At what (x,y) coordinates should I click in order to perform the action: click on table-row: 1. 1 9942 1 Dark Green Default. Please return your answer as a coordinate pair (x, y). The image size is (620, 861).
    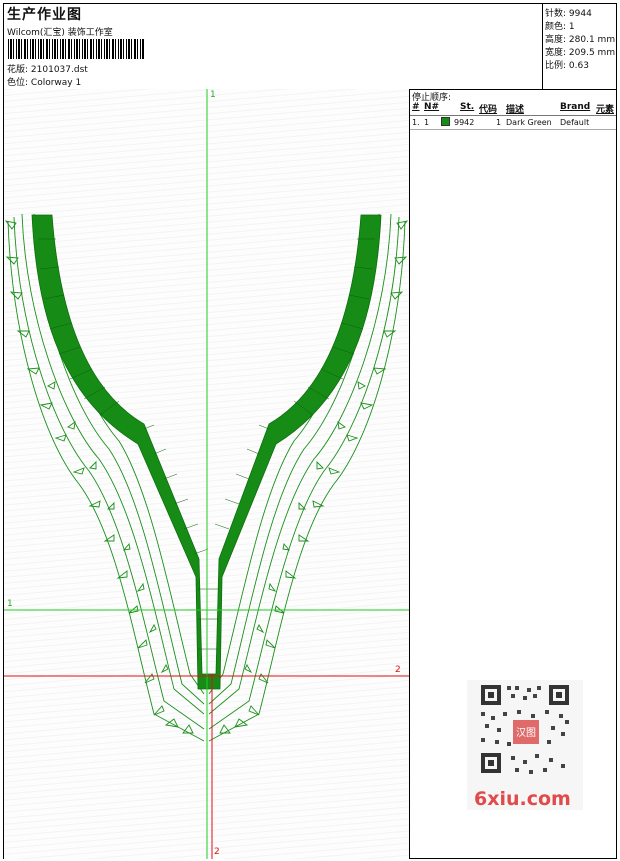
    Looking at the image, I should click on (513, 123).